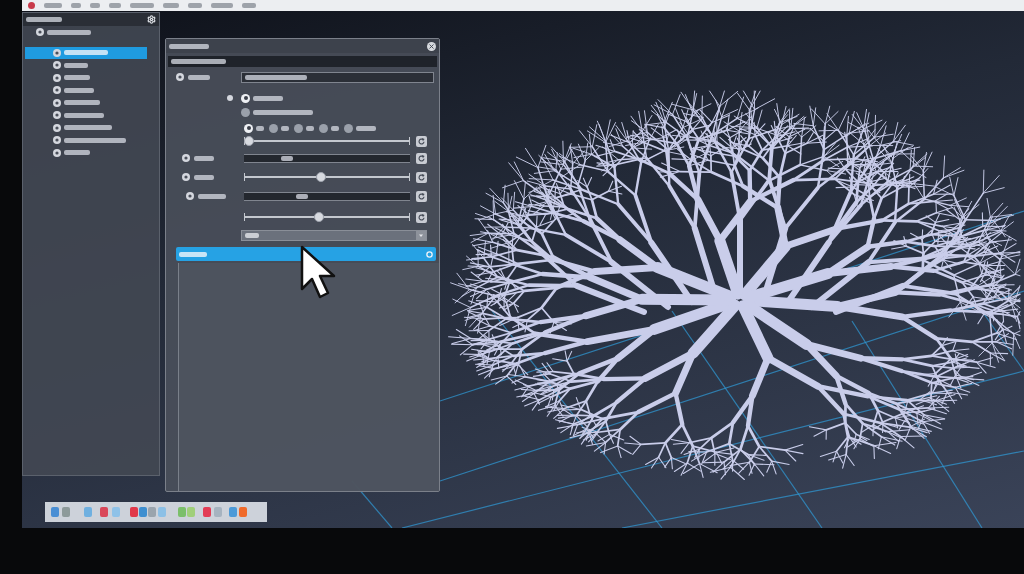  I want to click on close-icon, so click(431, 46).